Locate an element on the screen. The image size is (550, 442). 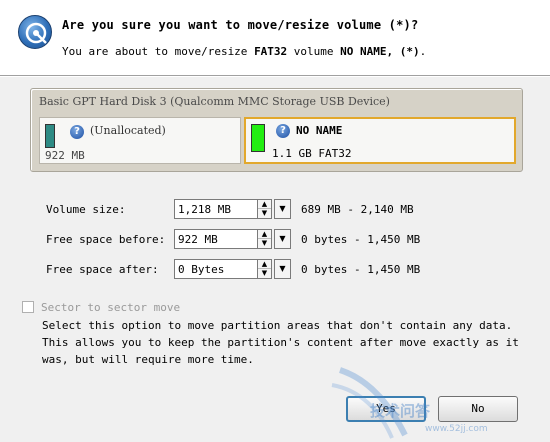
partition-size: 1.1 GB FAT32 is located at coordinates (312, 153).